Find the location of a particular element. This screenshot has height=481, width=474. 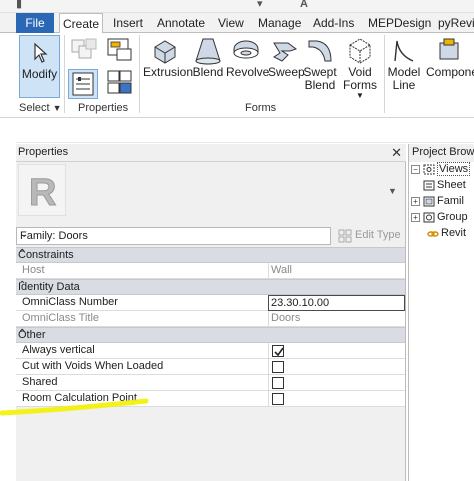

omniclass-number-field: 23.30.10.00 is located at coordinates (336, 303).